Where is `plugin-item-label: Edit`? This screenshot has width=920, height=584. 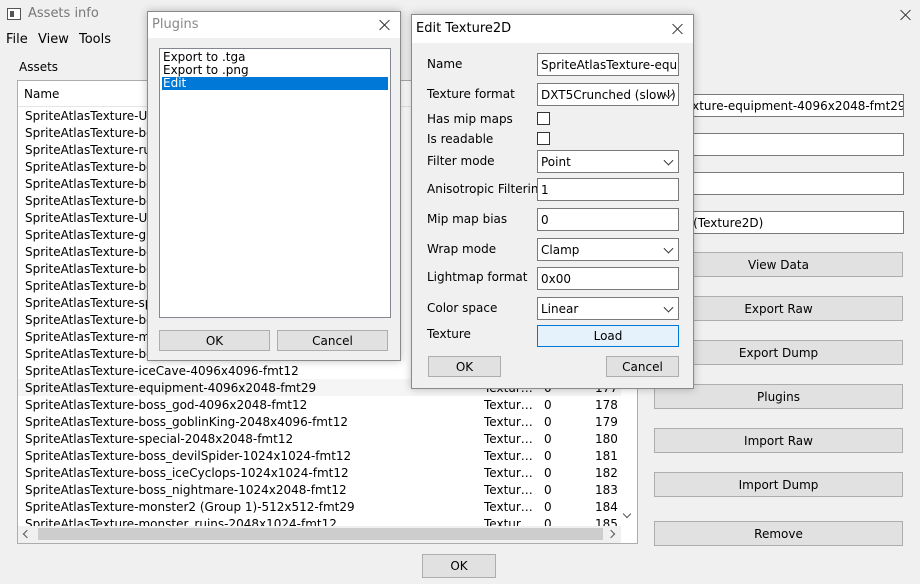 plugin-item-label: Edit is located at coordinates (175, 83).